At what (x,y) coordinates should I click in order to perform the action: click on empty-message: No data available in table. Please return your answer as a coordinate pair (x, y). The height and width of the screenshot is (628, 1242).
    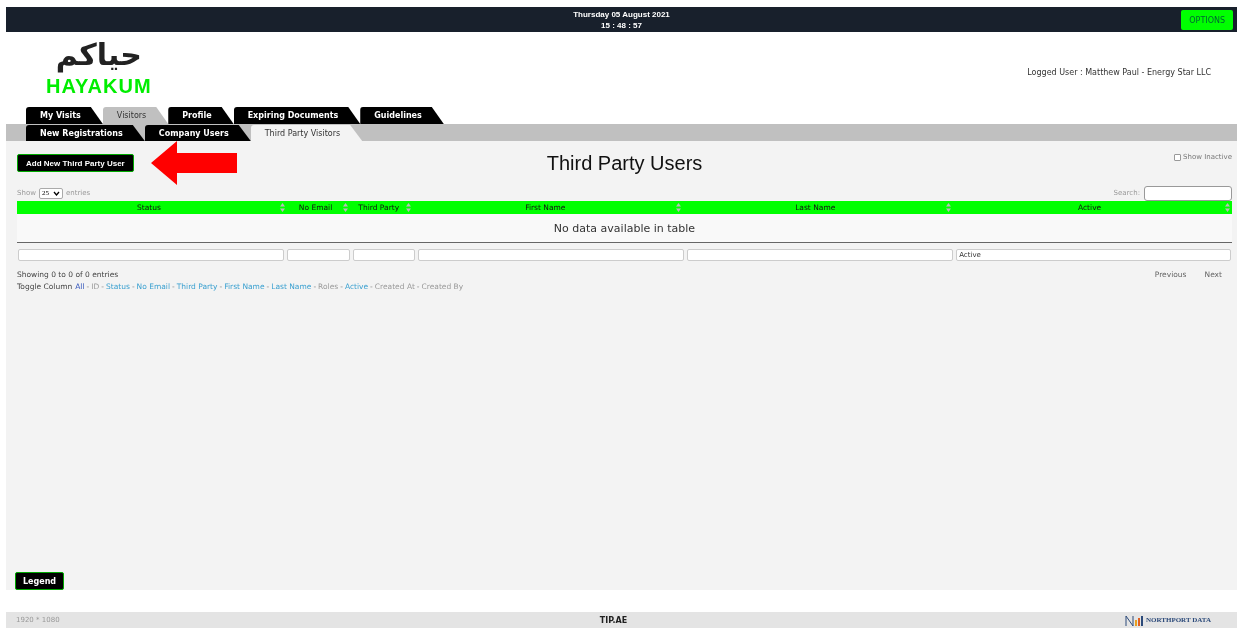
    Looking at the image, I should click on (624, 228).